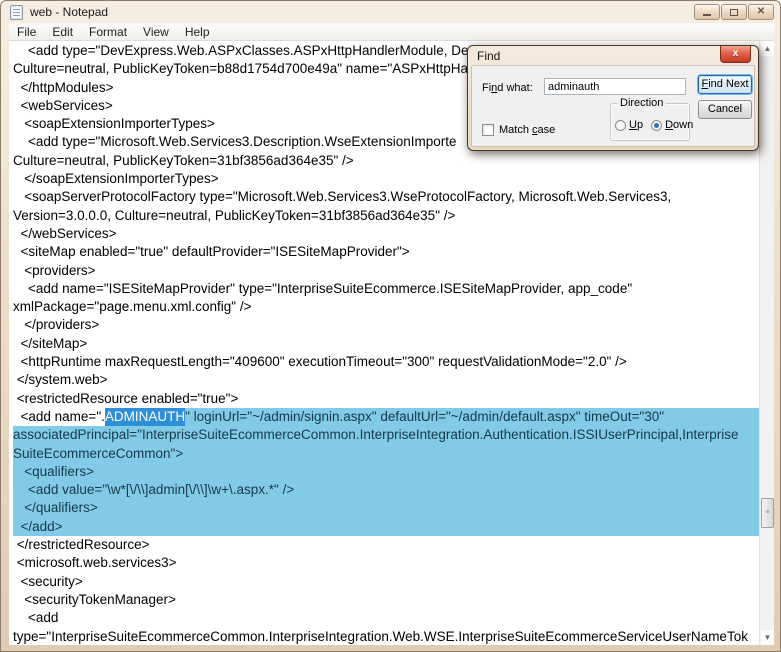 This screenshot has height=652, width=781. I want to click on scroll-down-icon: ▼, so click(767, 637).